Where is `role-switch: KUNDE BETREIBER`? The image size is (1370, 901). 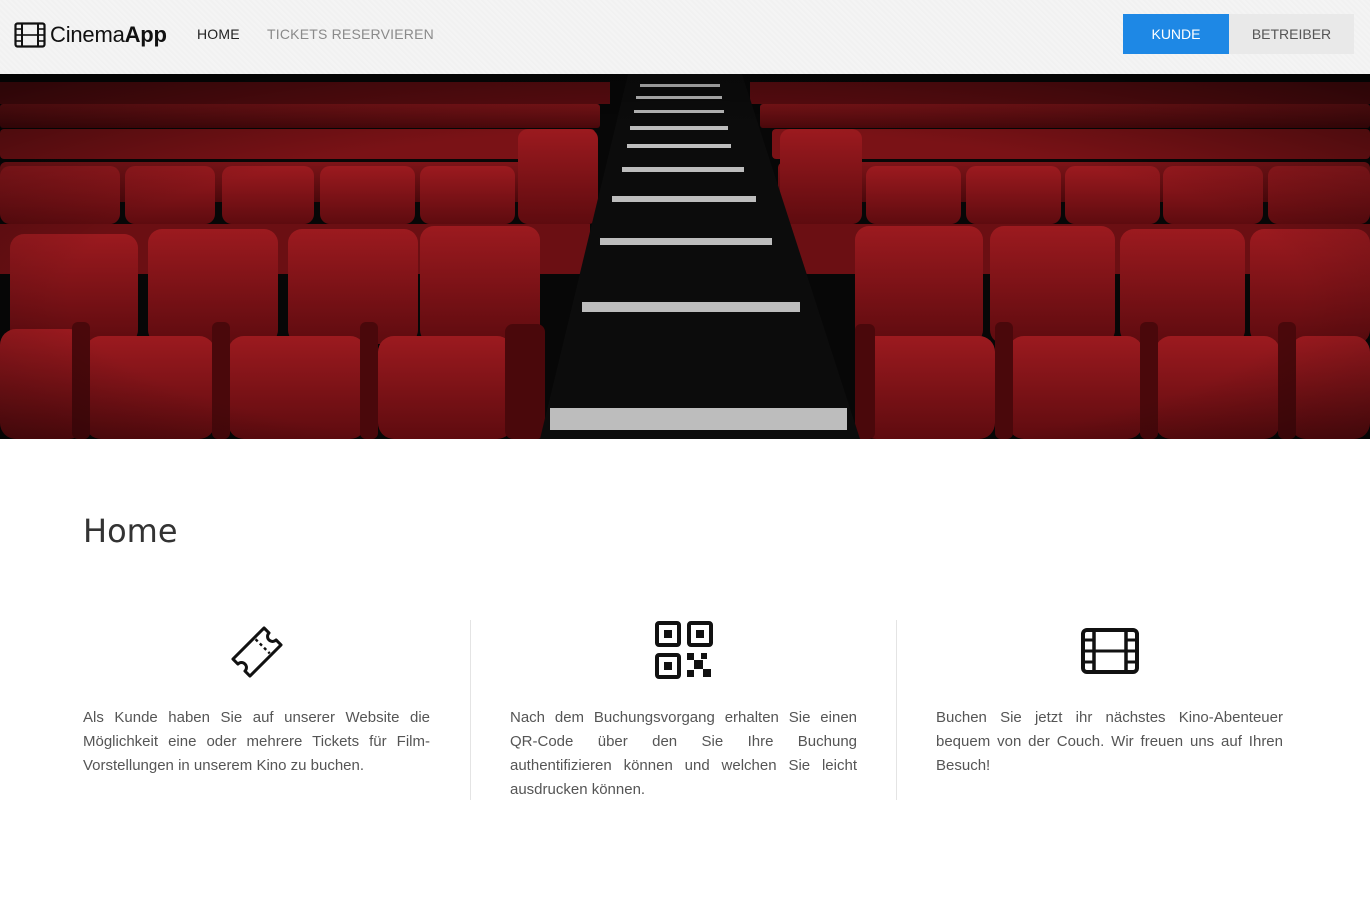 role-switch: KUNDE BETREIBER is located at coordinates (1238, 34).